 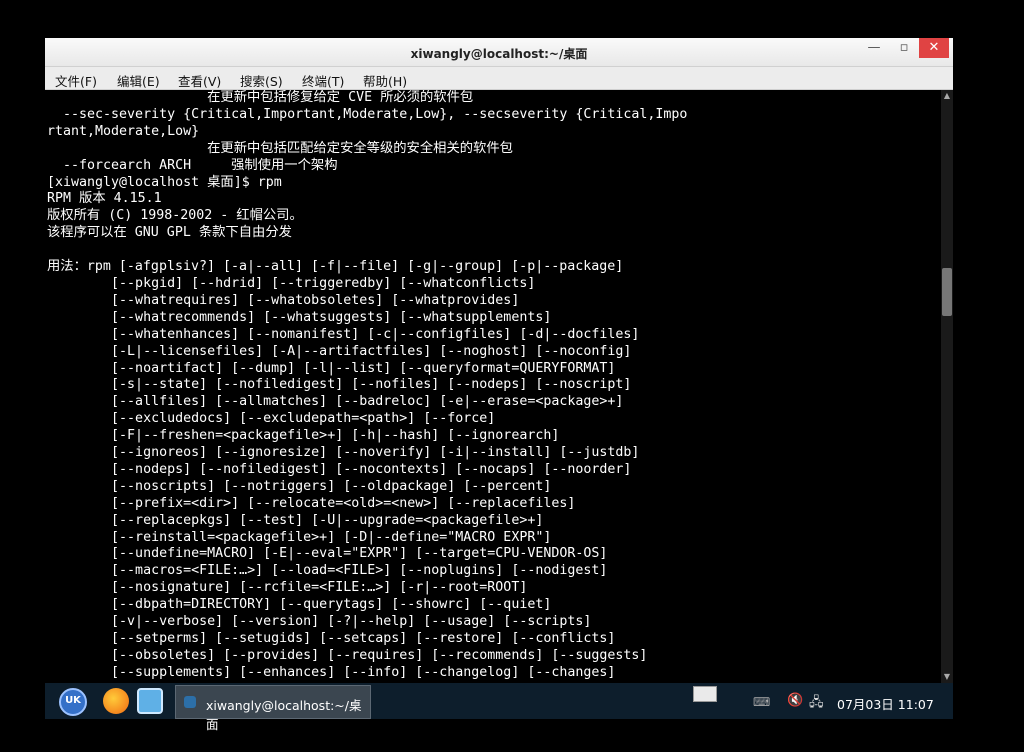 I want to click on launcher-icon-label: UK, so click(x=73, y=700).